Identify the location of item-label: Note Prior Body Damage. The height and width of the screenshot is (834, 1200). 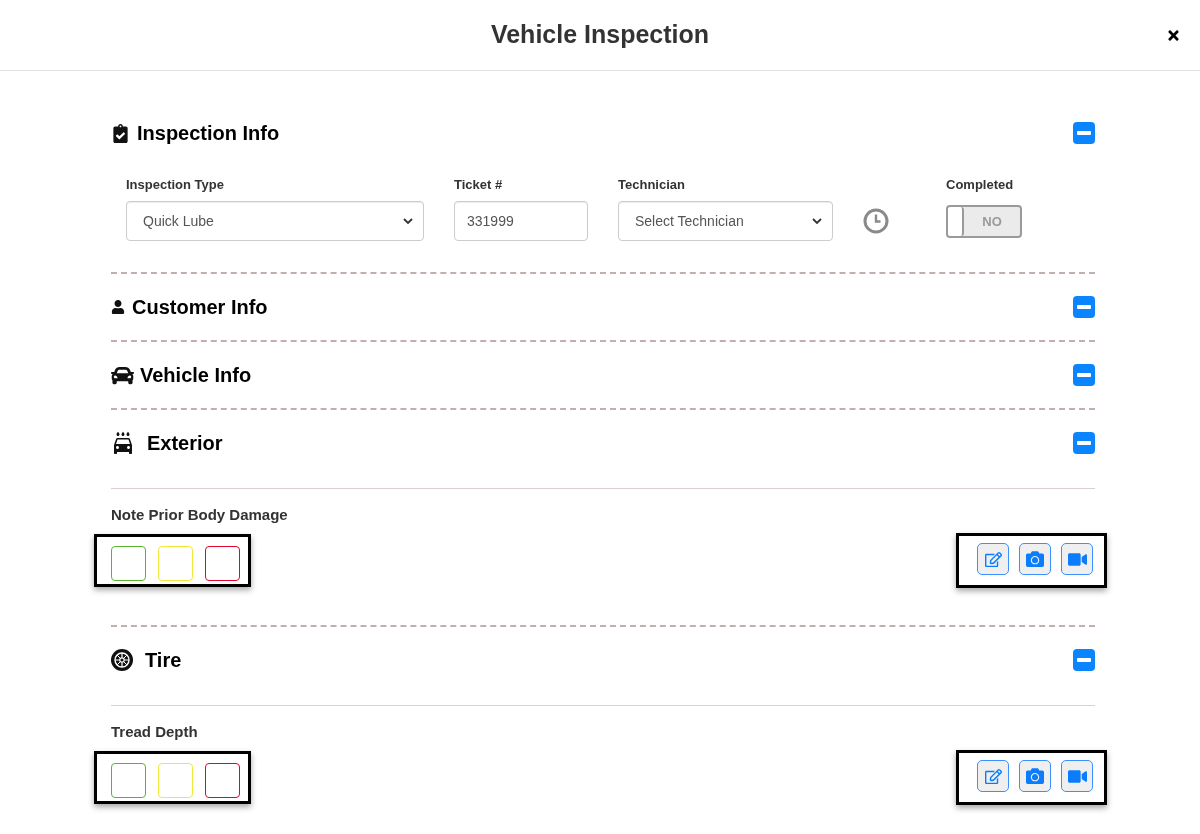
(200, 515).